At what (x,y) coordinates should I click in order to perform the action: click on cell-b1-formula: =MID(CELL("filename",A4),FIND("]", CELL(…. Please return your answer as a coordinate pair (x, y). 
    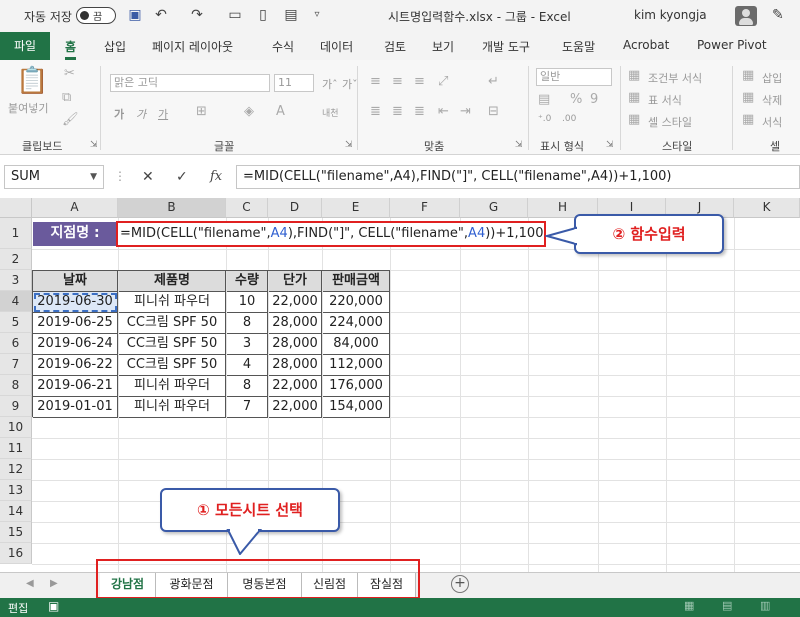
    Looking at the image, I should click on (331, 234).